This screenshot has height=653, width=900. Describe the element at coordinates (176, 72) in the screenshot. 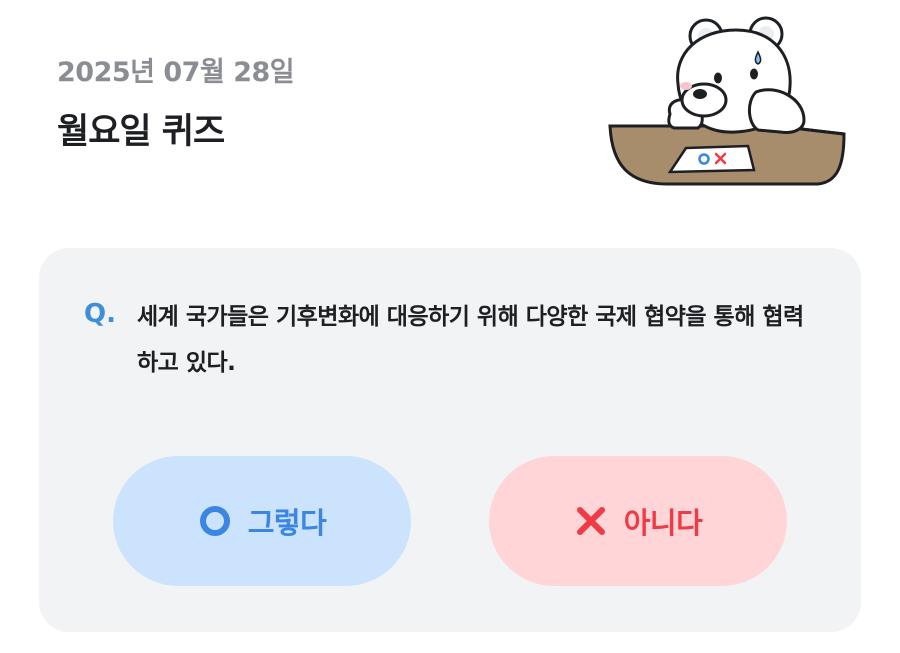

I see `quiz-date: 2025년 07월 28일` at that location.